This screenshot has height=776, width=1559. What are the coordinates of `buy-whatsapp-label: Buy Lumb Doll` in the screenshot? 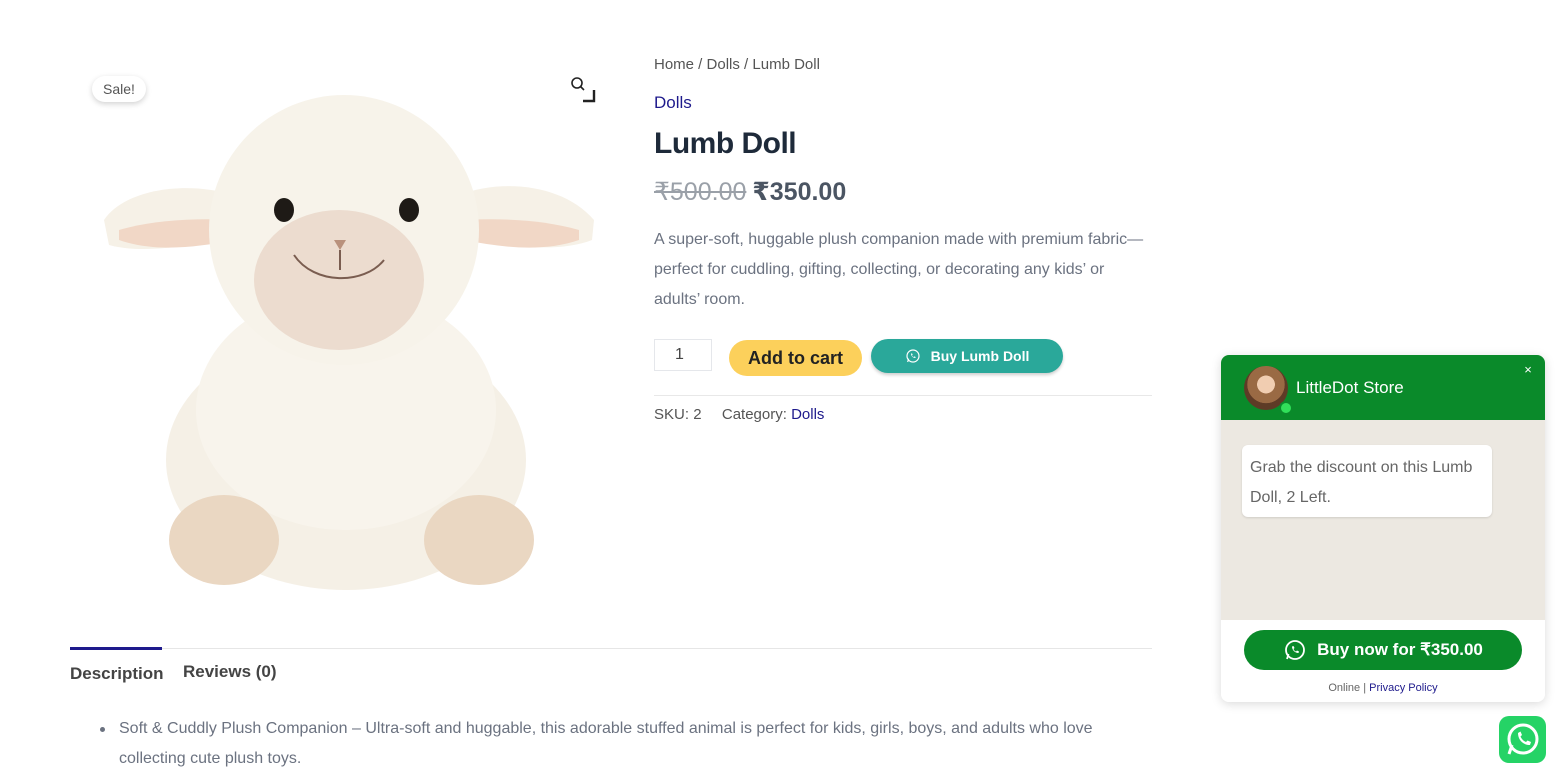 It's located at (980, 356).